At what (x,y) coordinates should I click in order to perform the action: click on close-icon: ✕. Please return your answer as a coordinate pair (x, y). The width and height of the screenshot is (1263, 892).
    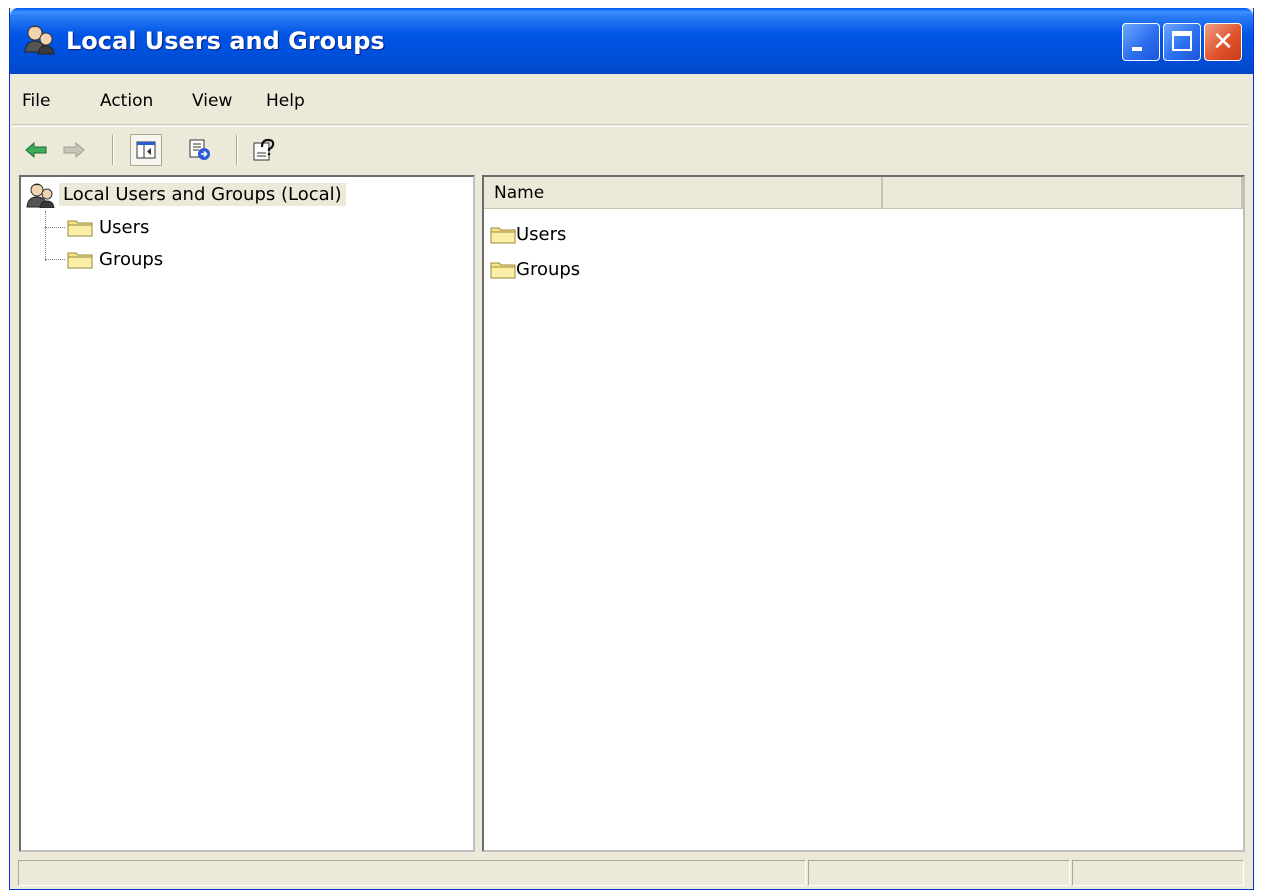
    Looking at the image, I should click on (1223, 42).